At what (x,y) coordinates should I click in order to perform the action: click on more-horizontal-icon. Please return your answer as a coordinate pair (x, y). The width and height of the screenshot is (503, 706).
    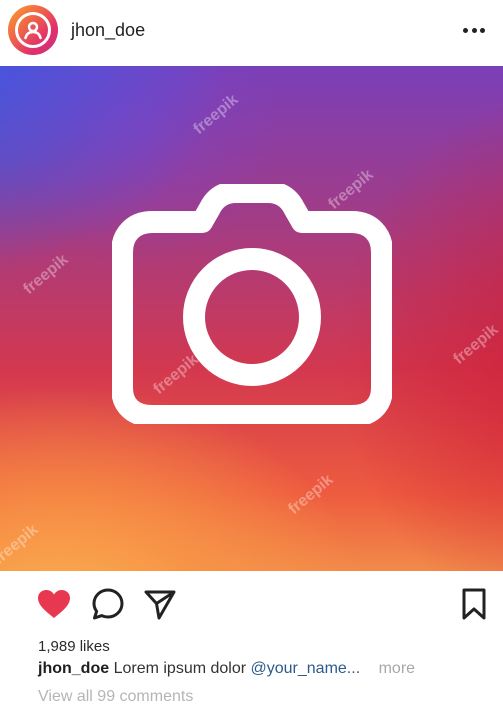
    Looking at the image, I should click on (474, 30).